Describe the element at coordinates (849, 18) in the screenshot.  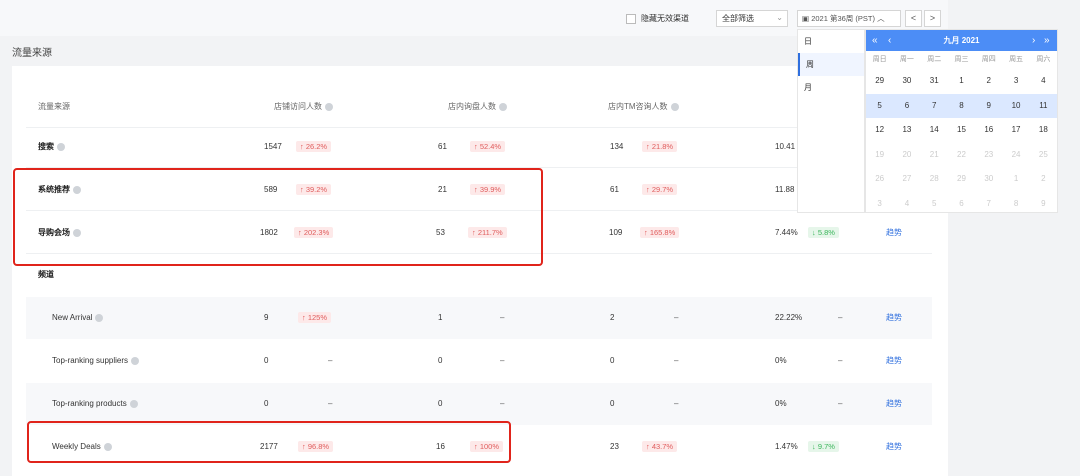
I see `date-picker: ▣ 2021 第36周 (PST) ︿` at that location.